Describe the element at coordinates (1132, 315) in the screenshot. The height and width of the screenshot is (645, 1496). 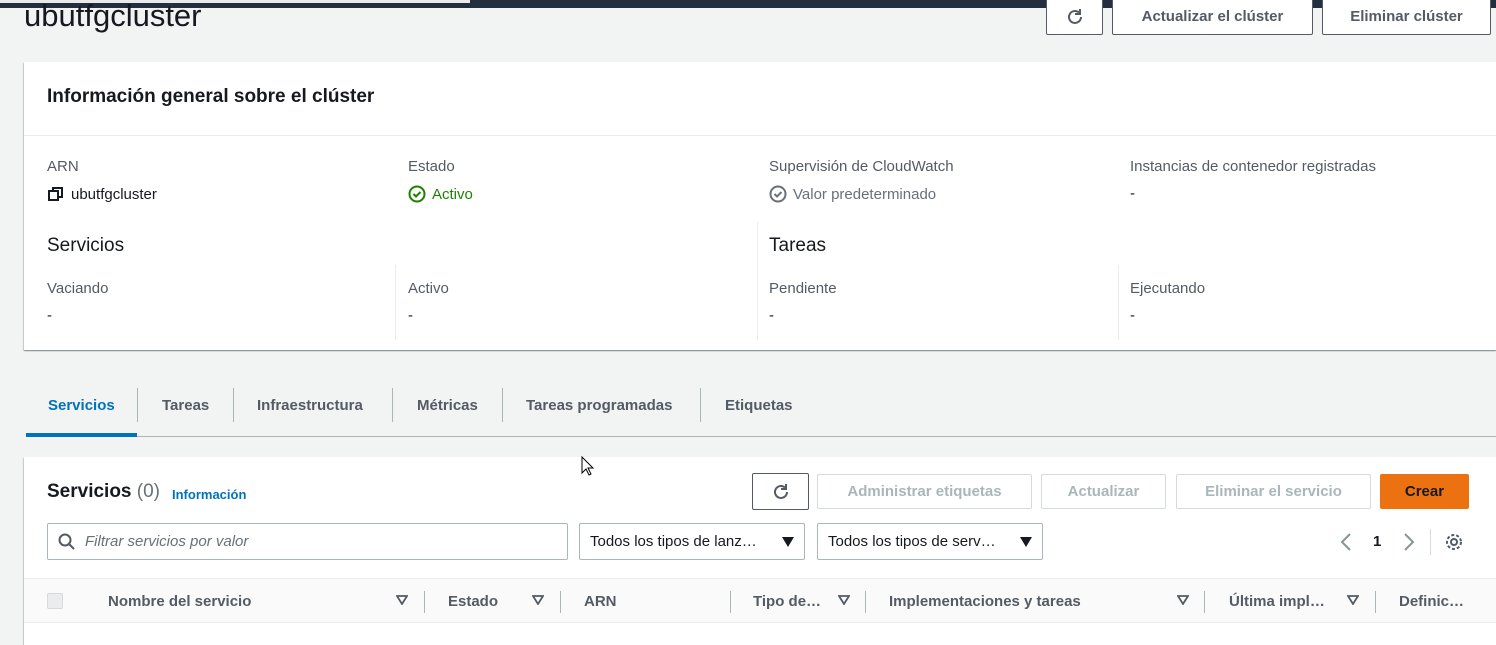
I see `running-value: -` at that location.